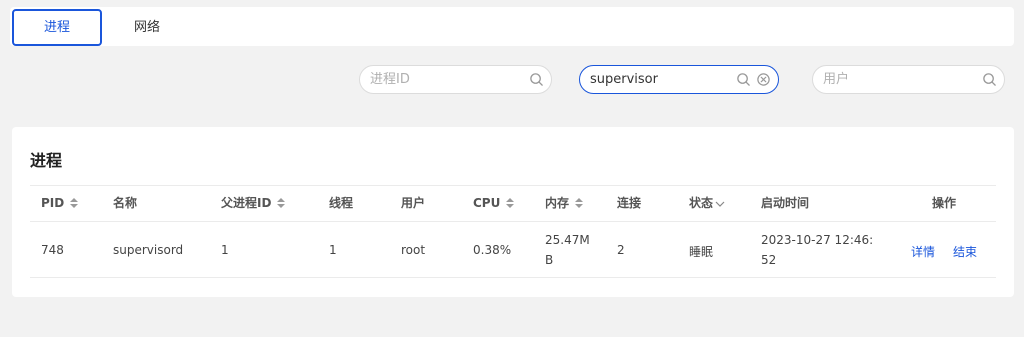 This screenshot has height=337, width=1024. Describe the element at coordinates (785, 203) in the screenshot. I see `column-header-start-time: 启动时间` at that location.